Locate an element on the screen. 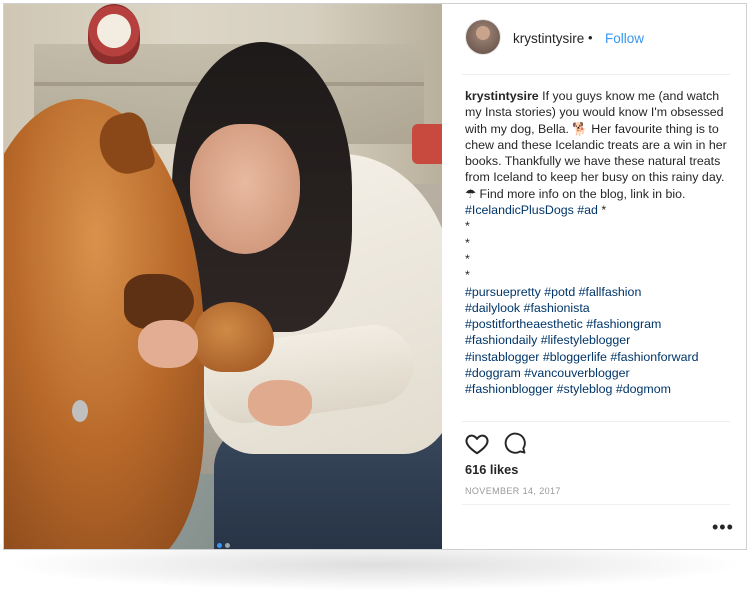 The width and height of the screenshot is (750, 597). heart-icon is located at coordinates (477, 444).